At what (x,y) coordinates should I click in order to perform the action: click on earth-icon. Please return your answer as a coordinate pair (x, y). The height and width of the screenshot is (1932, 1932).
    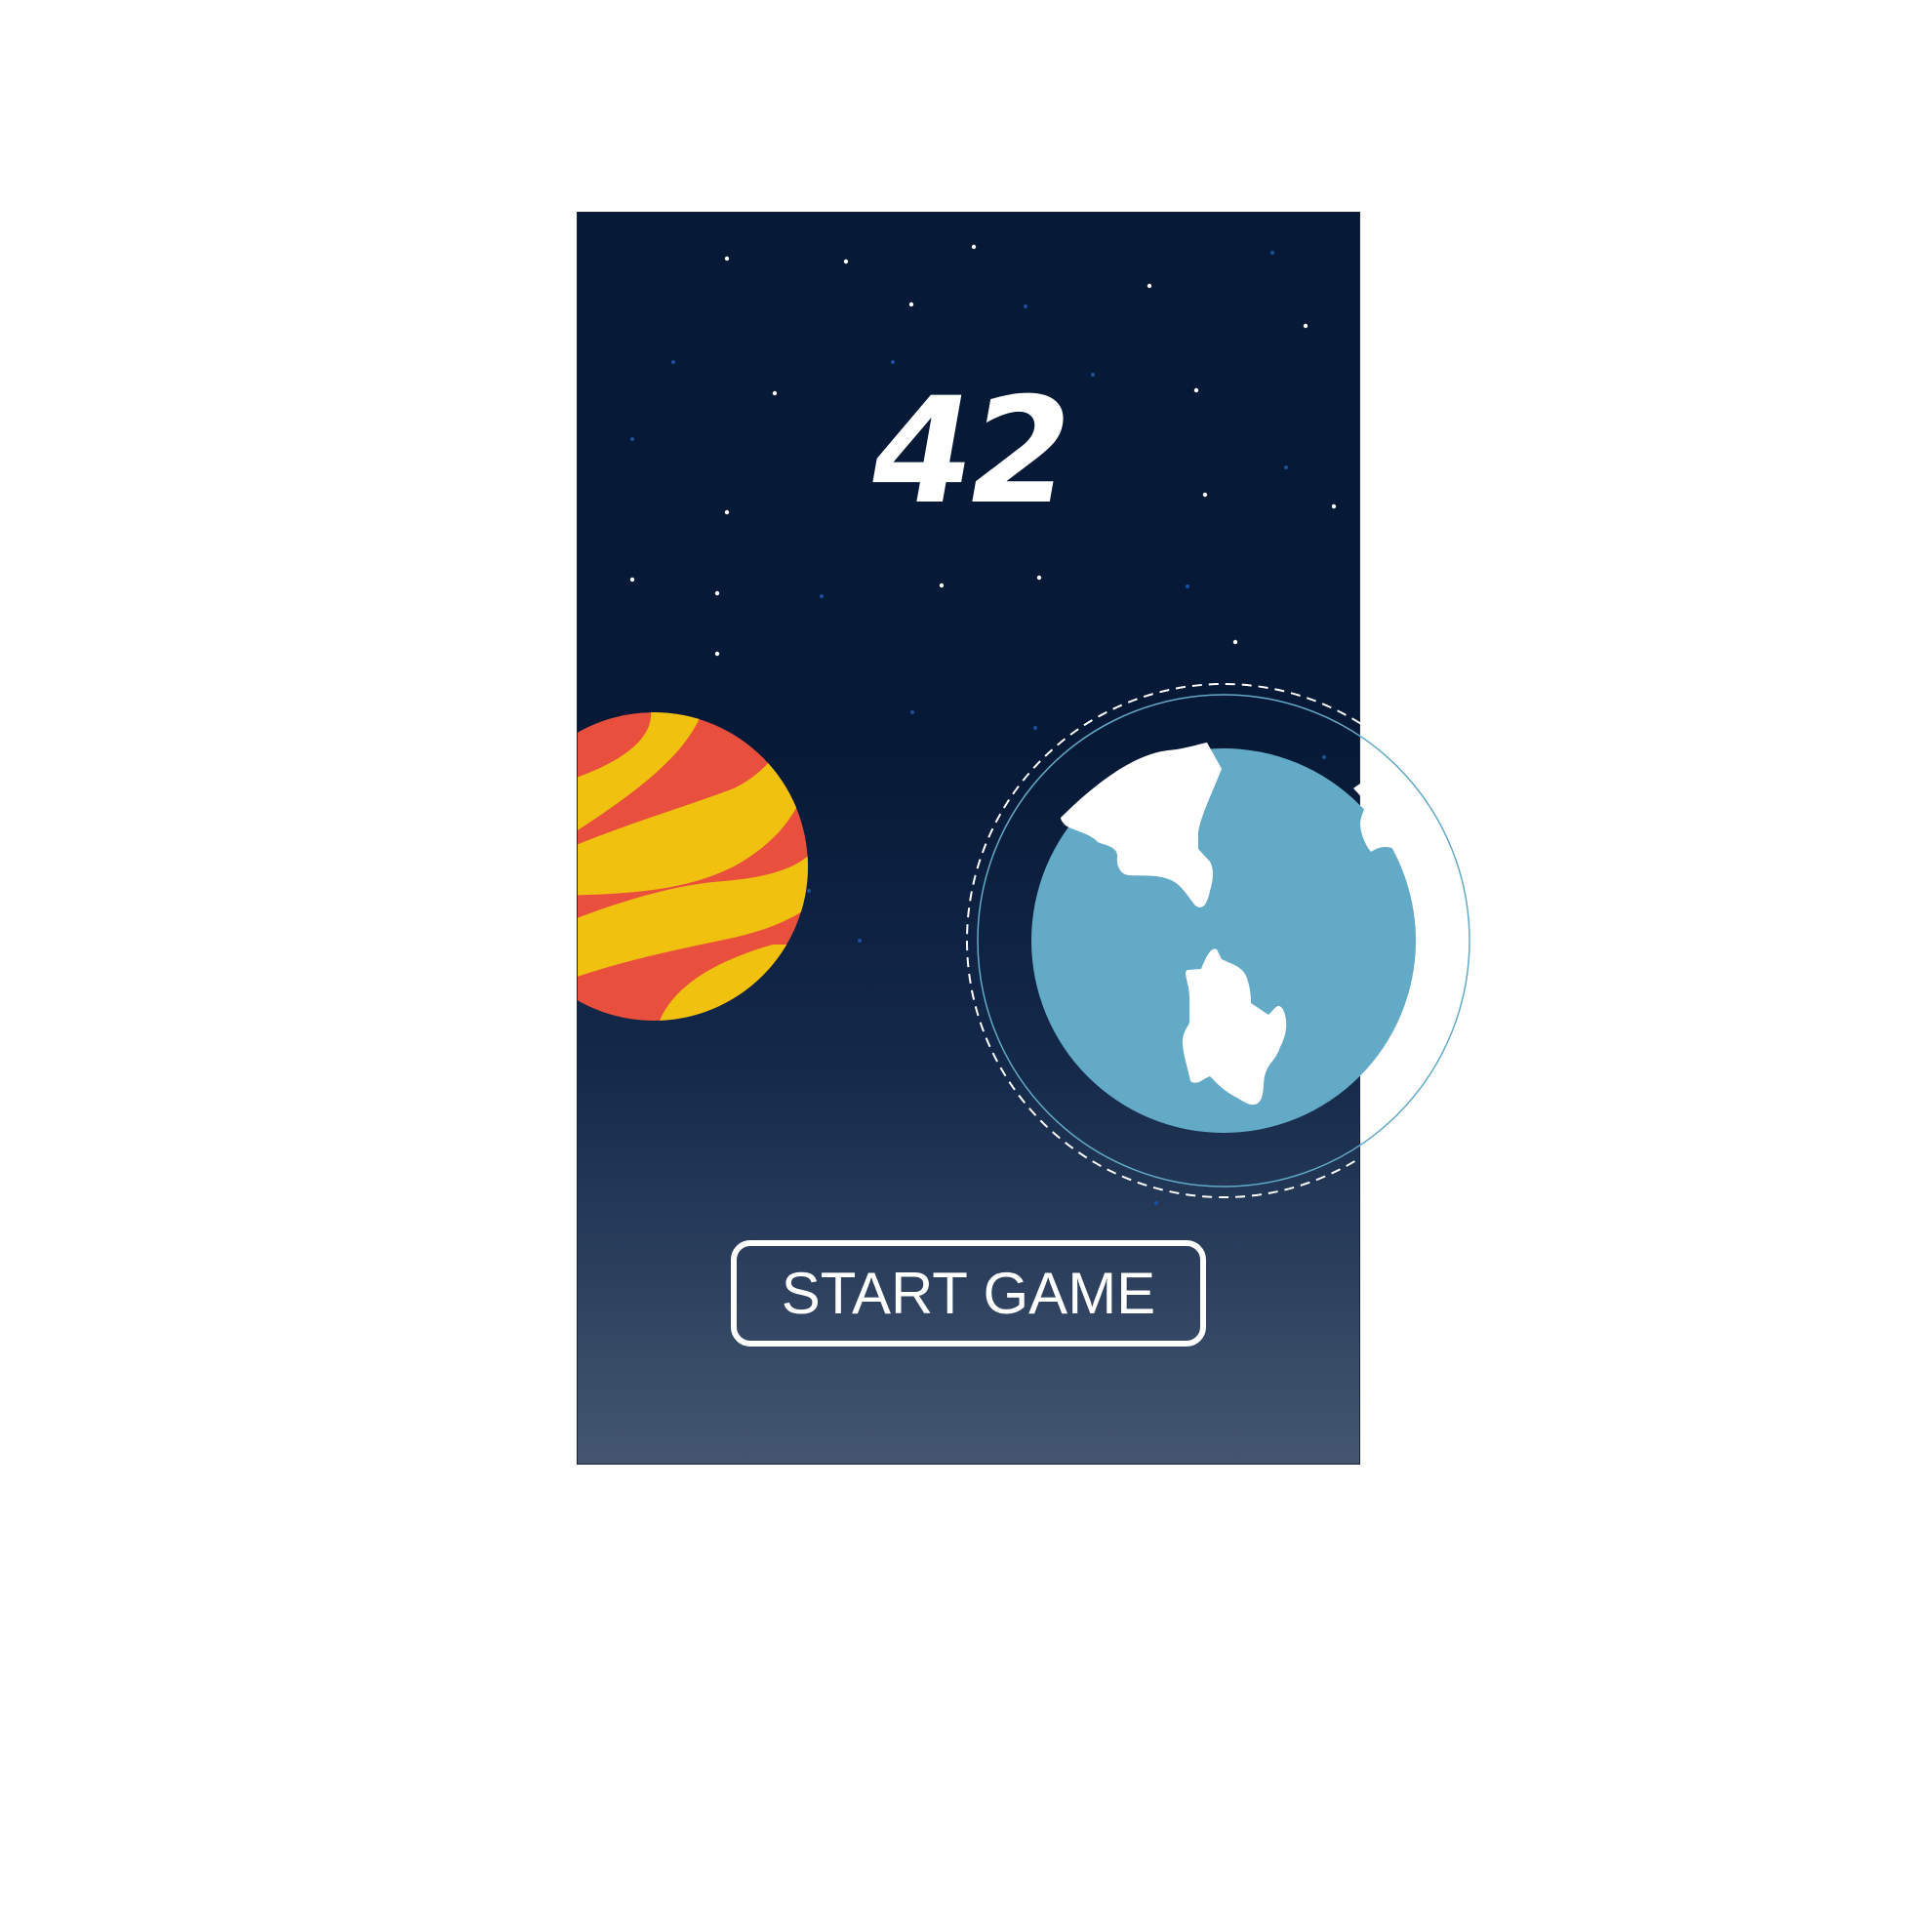
    Looking at the image, I should click on (1223, 940).